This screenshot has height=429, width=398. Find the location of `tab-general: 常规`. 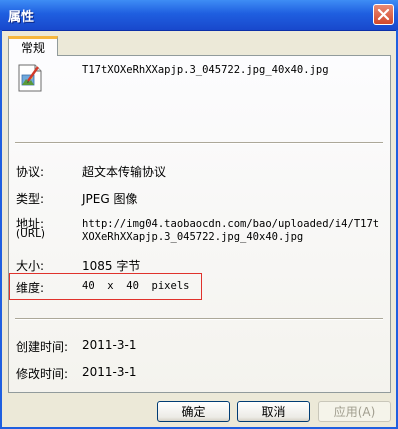

tab-general: 常规 is located at coordinates (33, 46).